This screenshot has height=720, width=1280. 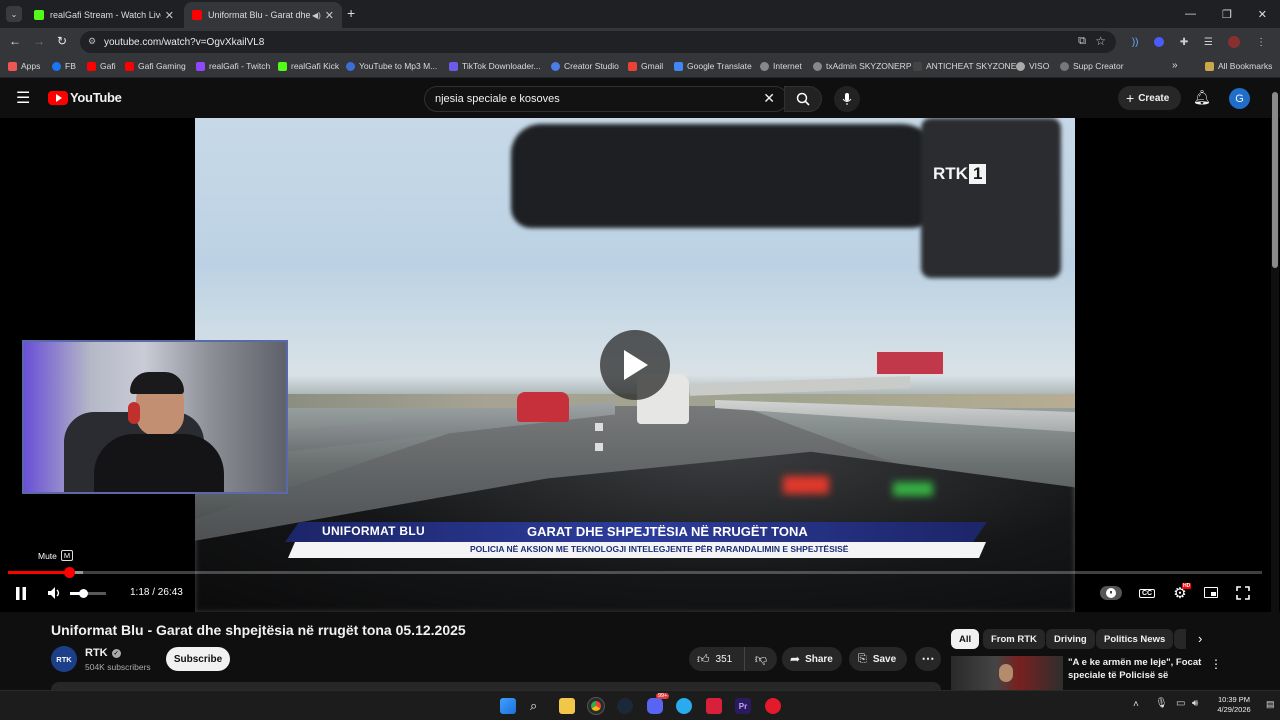 I want to click on app-icon, so click(x=714, y=706).